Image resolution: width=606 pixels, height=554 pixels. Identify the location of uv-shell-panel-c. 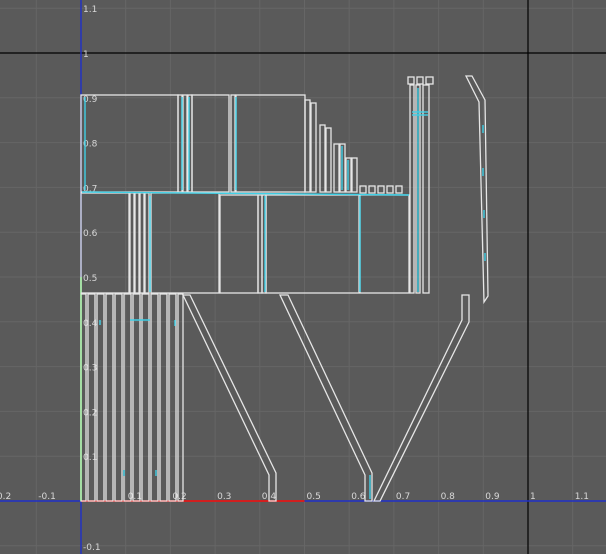
(270, 143).